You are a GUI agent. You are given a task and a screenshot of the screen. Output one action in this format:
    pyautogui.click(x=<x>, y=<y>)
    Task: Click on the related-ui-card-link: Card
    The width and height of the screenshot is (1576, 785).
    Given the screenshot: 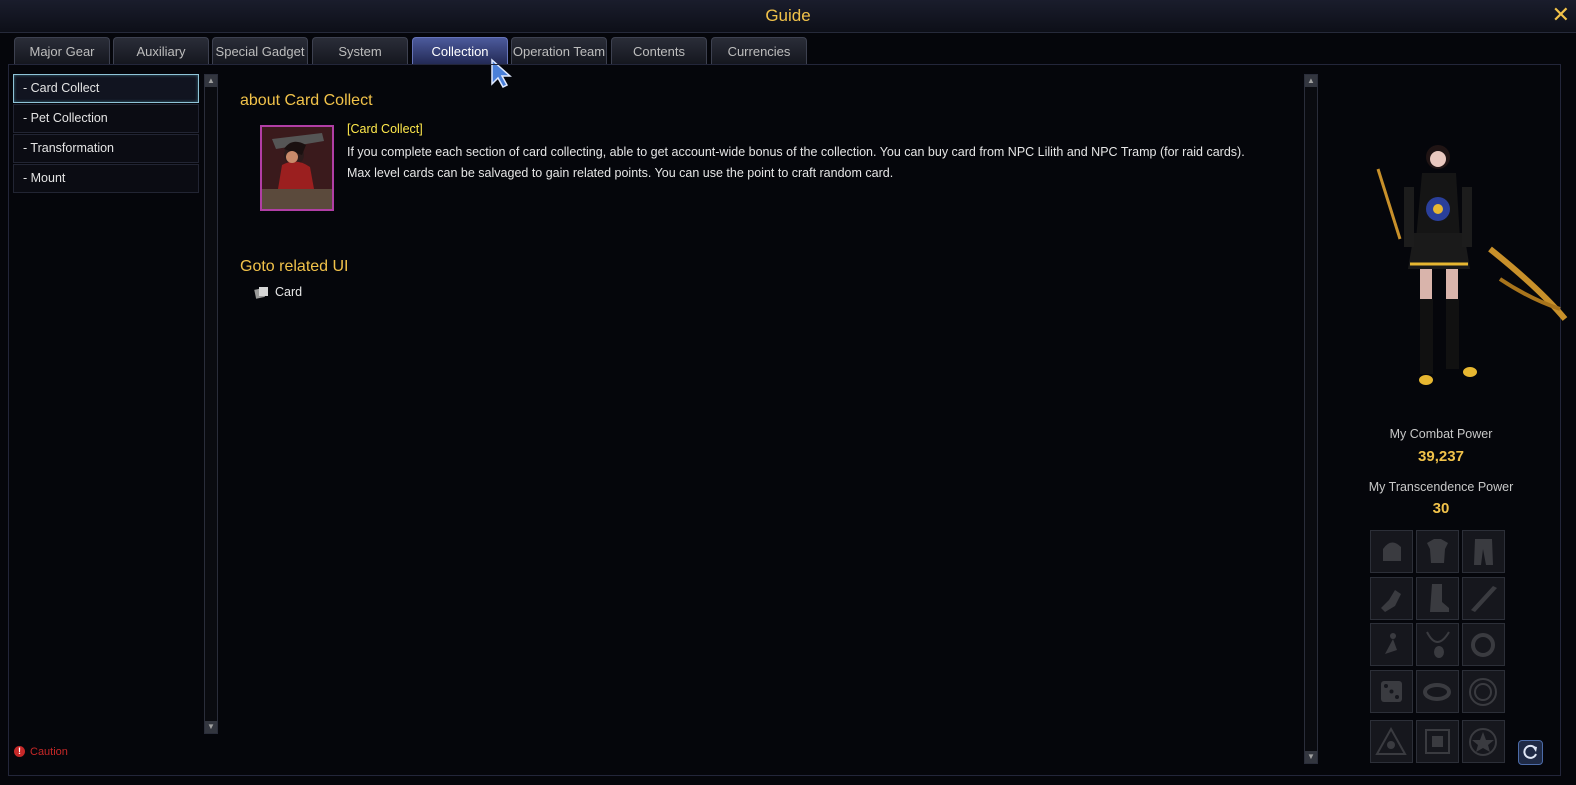 What is the action you would take?
    pyautogui.click(x=278, y=292)
    